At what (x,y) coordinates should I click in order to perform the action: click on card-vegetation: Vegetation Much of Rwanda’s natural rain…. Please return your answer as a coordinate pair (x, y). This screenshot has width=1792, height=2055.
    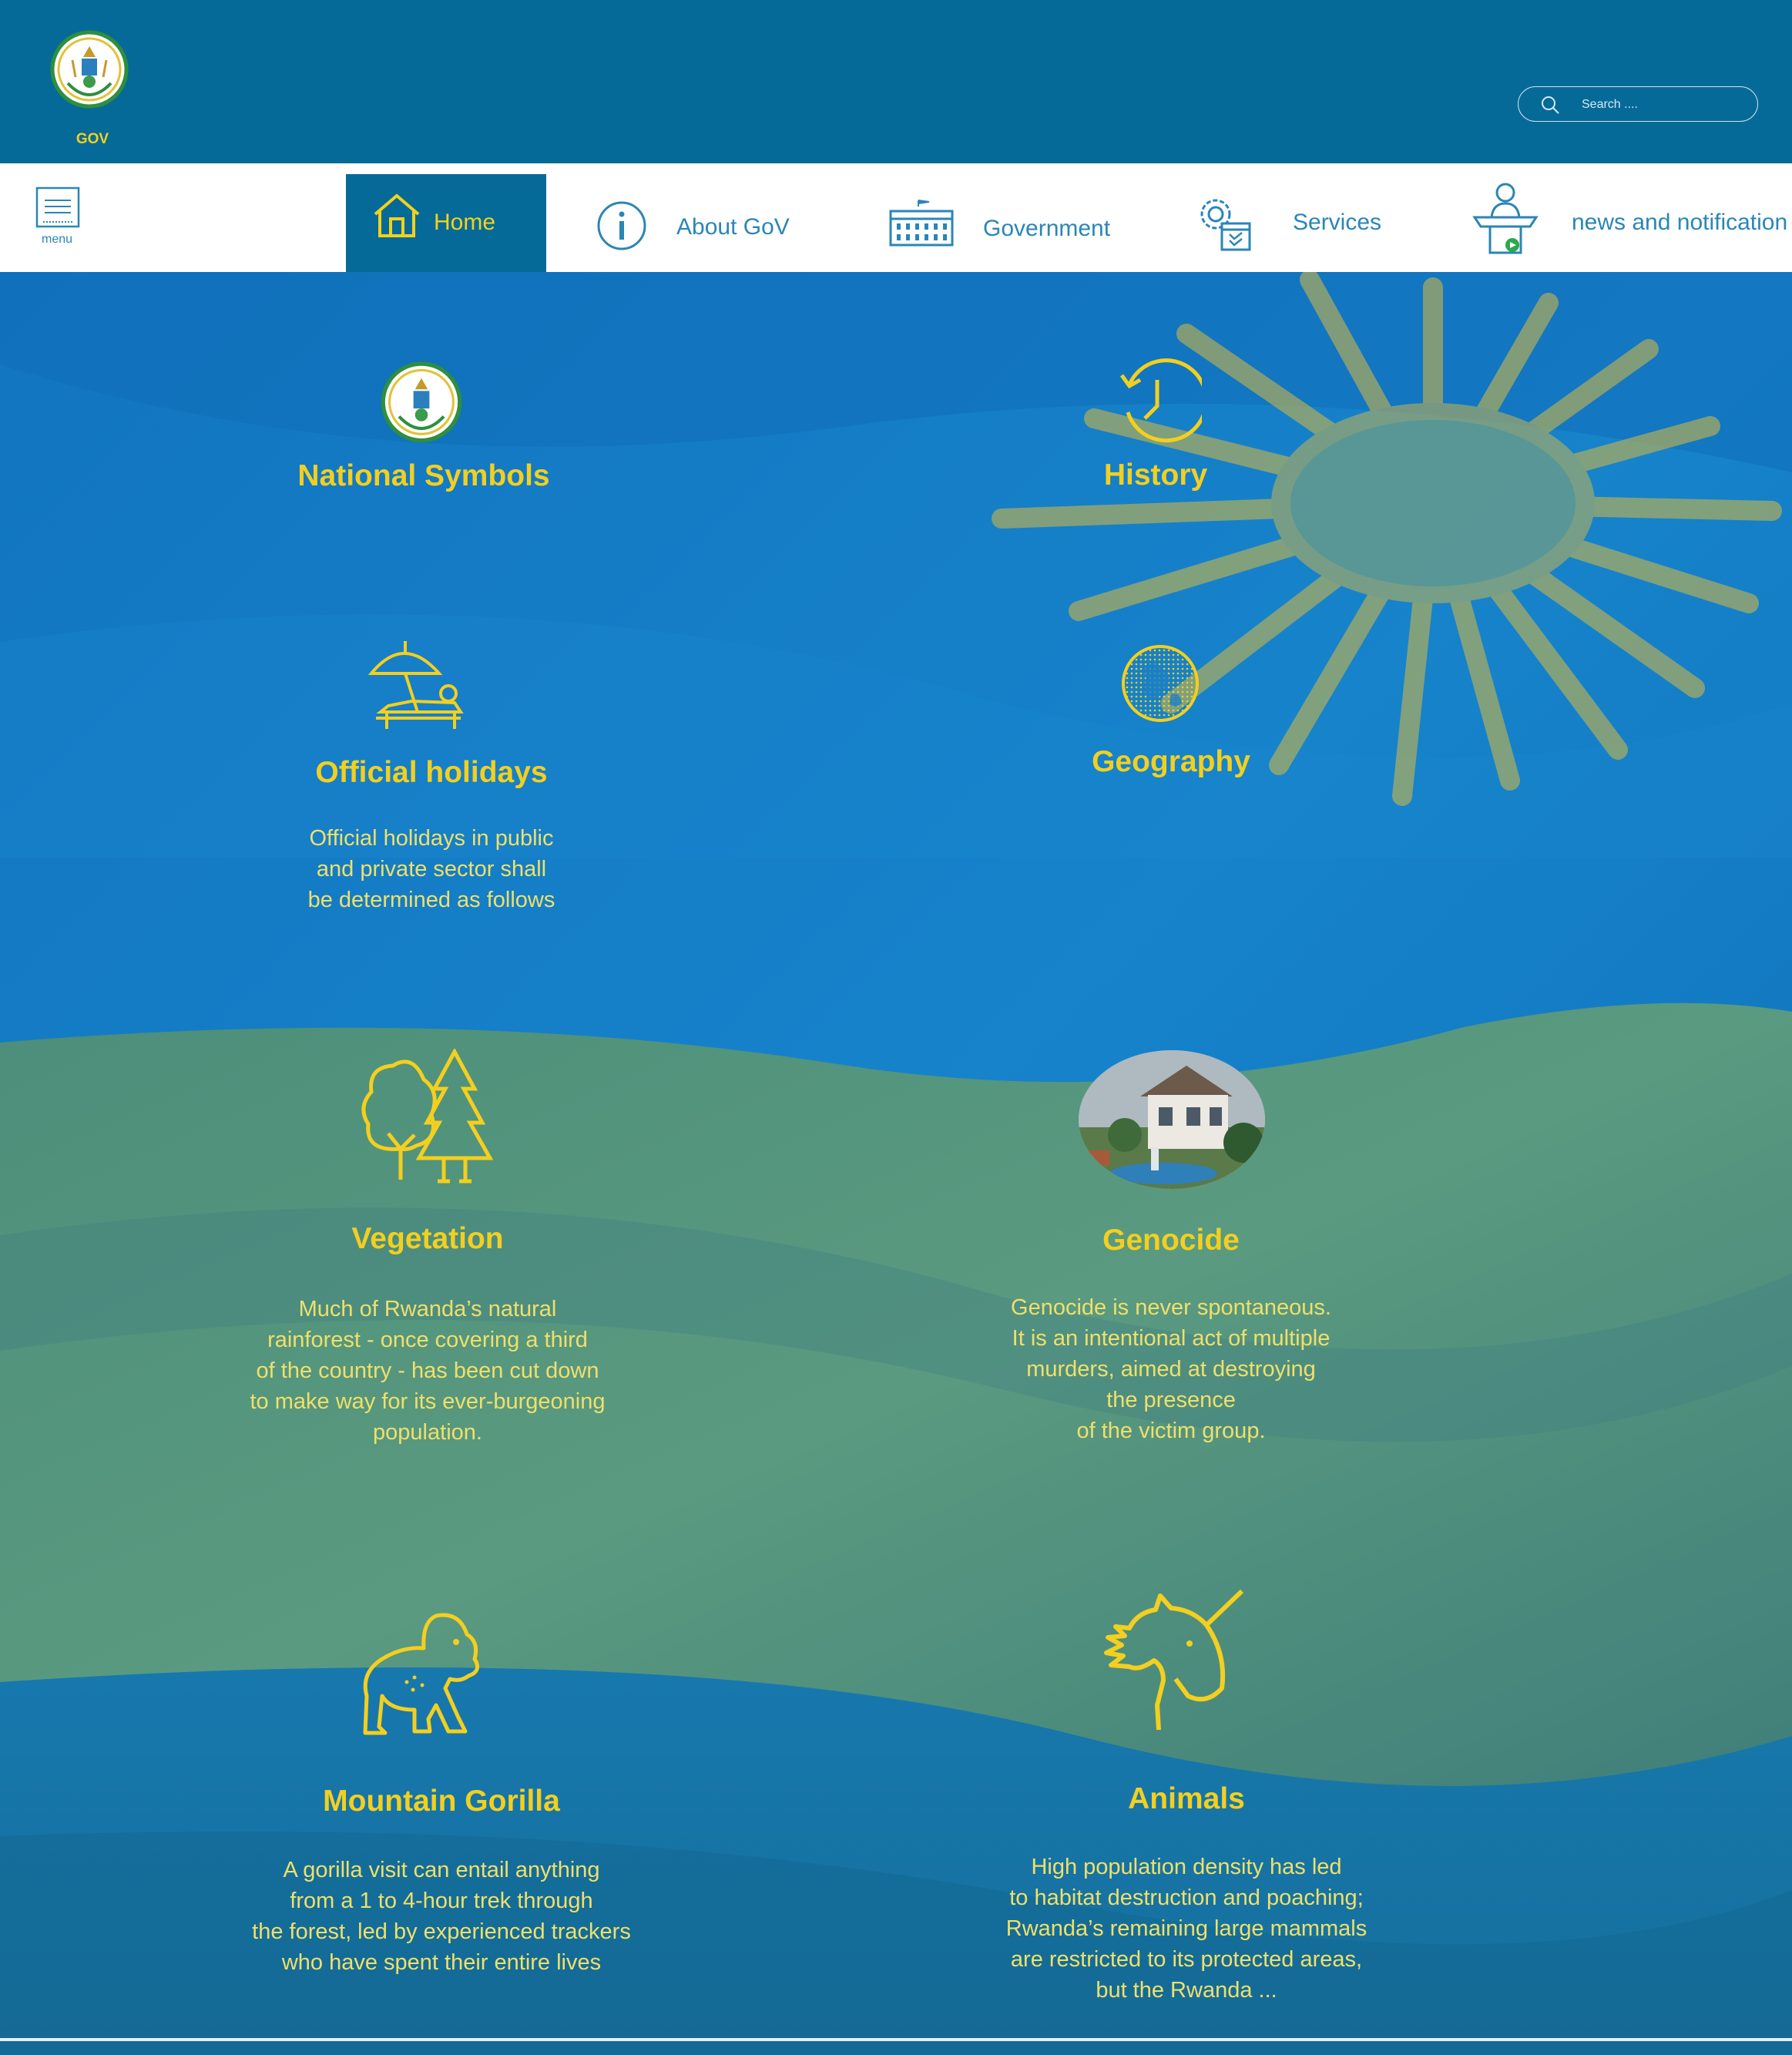
    Looking at the image, I should click on (427, 1257).